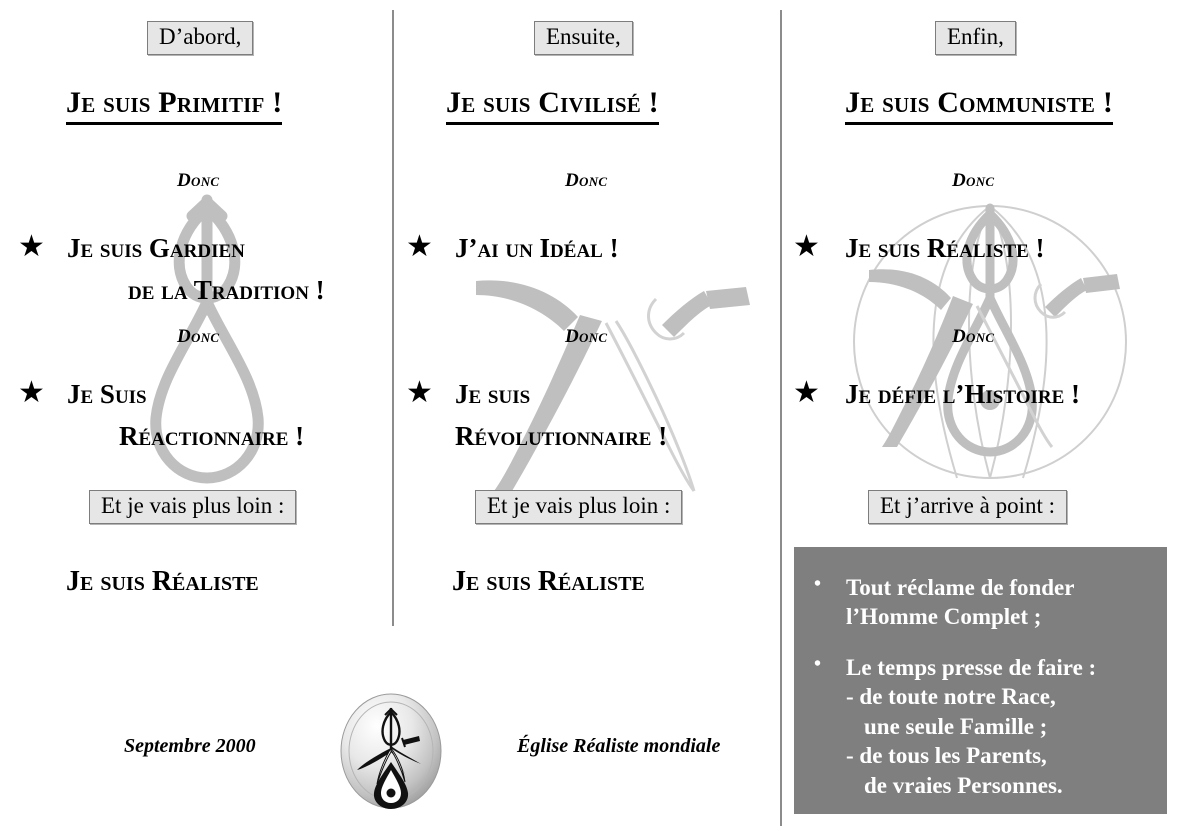 The height and width of the screenshot is (831, 1181). Describe the element at coordinates (980, 602) in the screenshot. I see `callout-item: Tout réclame de fonder l’Homme Complet ;` at that location.